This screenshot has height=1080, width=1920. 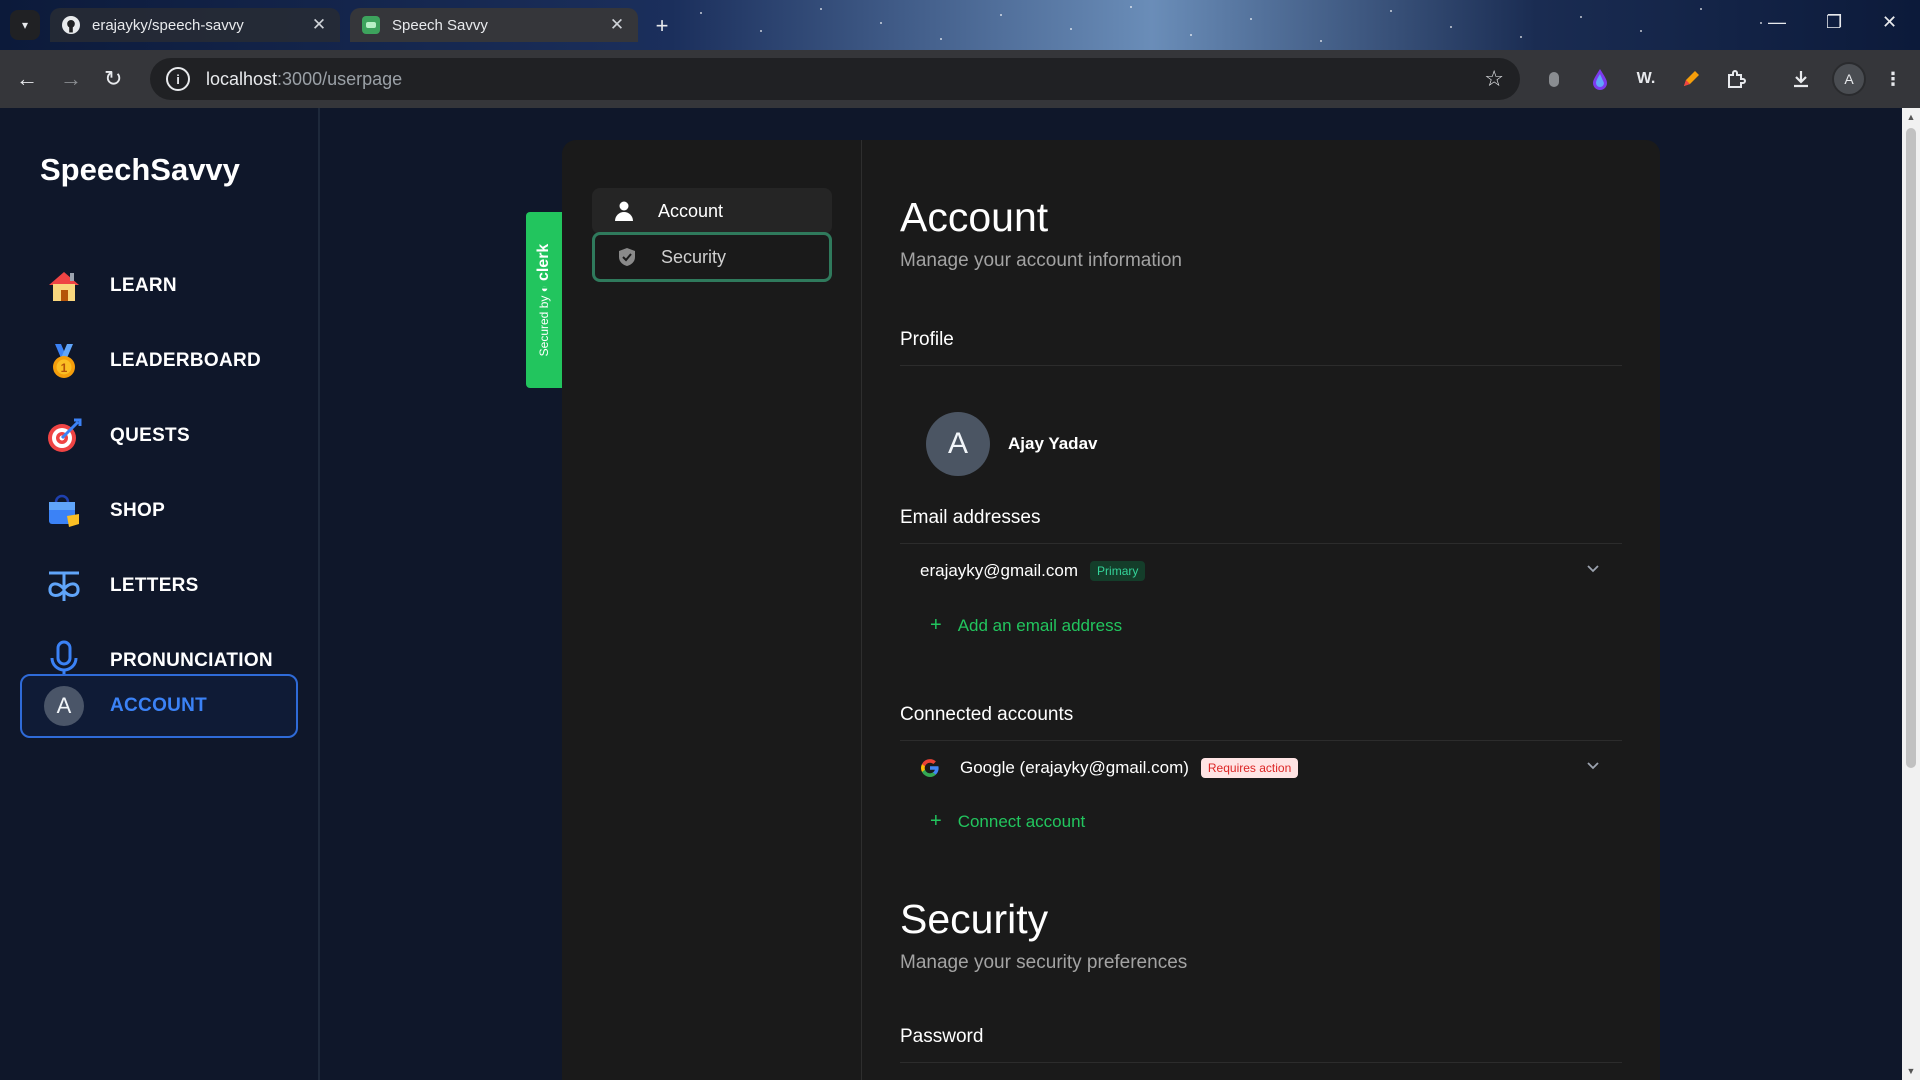 I want to click on restore-icon: ❐, so click(x=1834, y=22).